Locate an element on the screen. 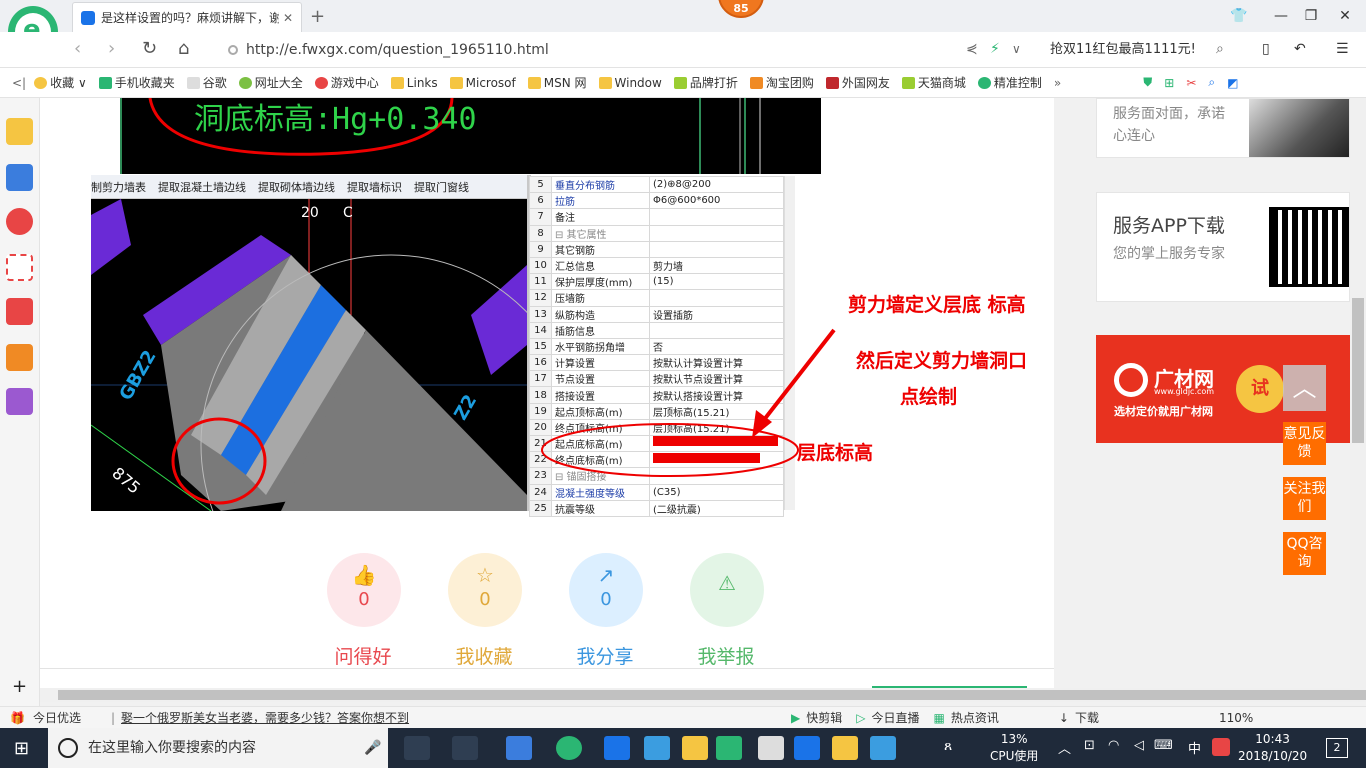  add-sidebar-icon: + is located at coordinates (19, 686).